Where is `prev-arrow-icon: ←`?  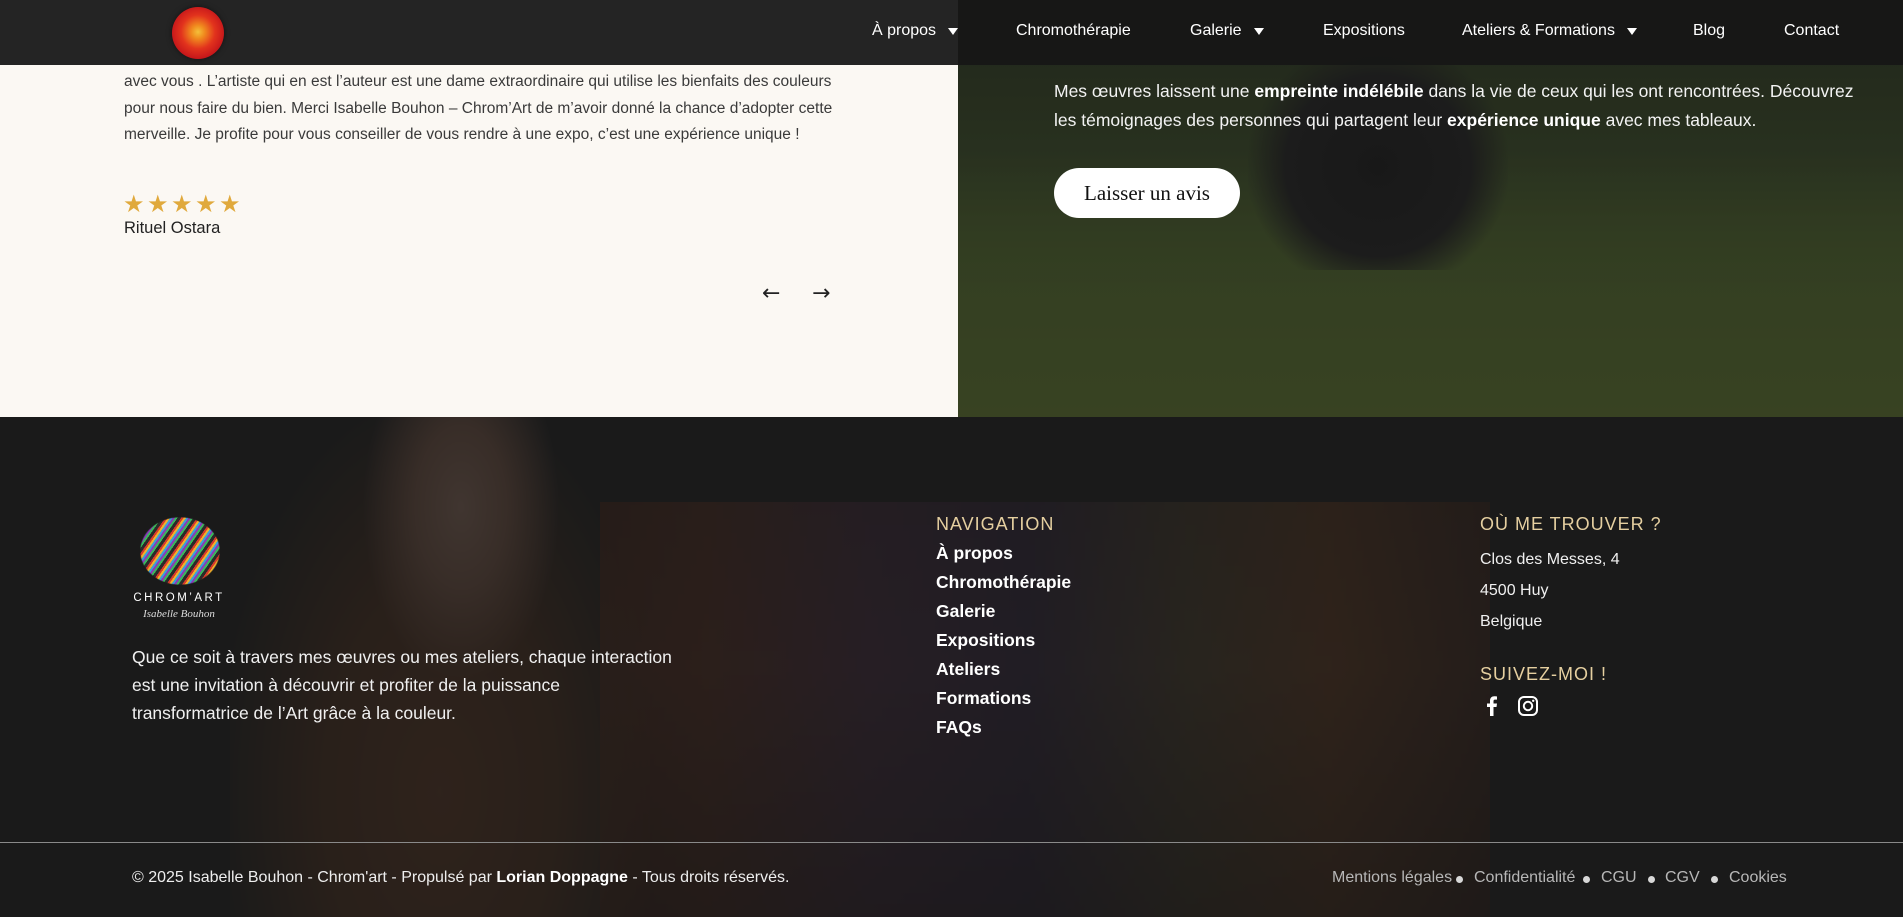 prev-arrow-icon: ← is located at coordinates (771, 293).